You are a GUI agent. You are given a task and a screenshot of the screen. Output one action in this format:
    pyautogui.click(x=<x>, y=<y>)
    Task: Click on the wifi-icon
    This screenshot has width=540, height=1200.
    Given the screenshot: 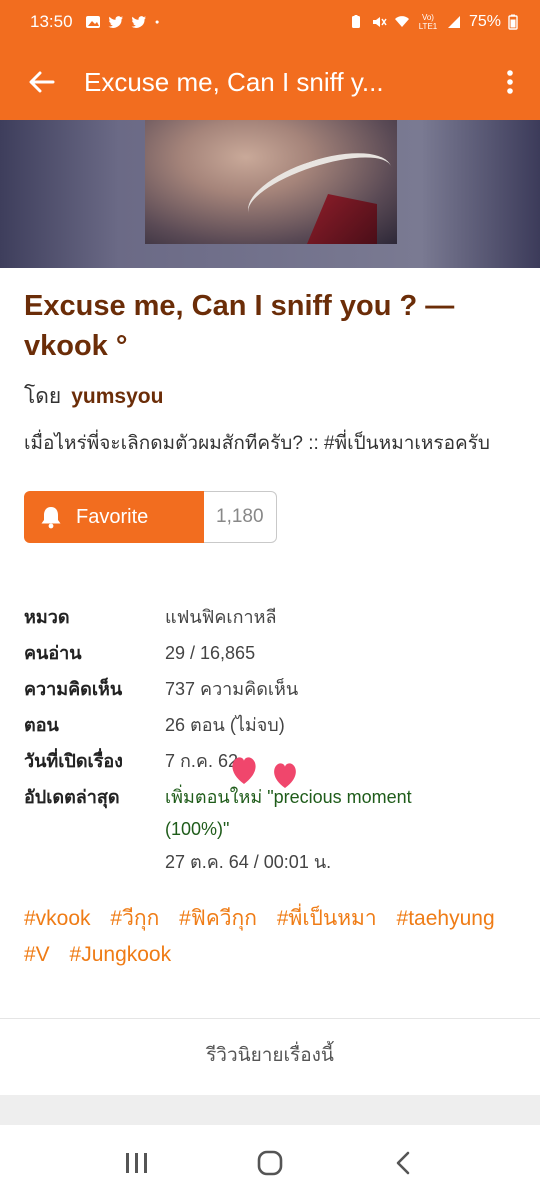 What is the action you would take?
    pyautogui.click(x=401, y=21)
    